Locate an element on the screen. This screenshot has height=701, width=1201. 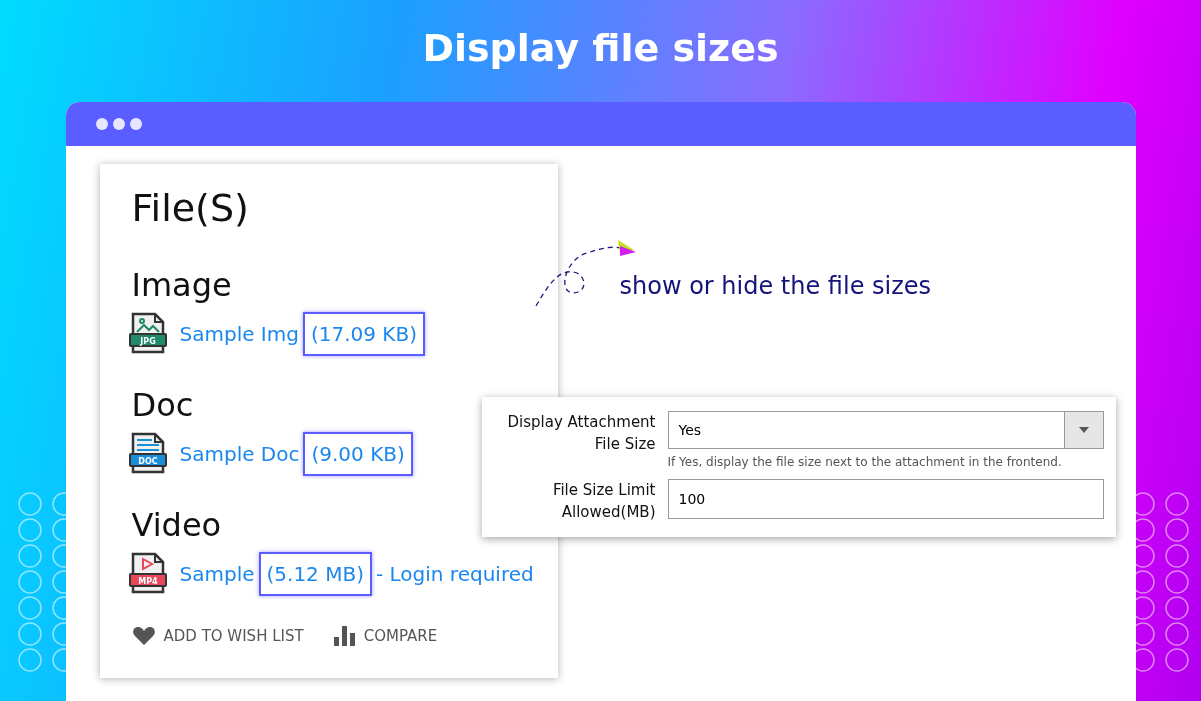
file-link: Sample Img is located at coordinates (239, 334).